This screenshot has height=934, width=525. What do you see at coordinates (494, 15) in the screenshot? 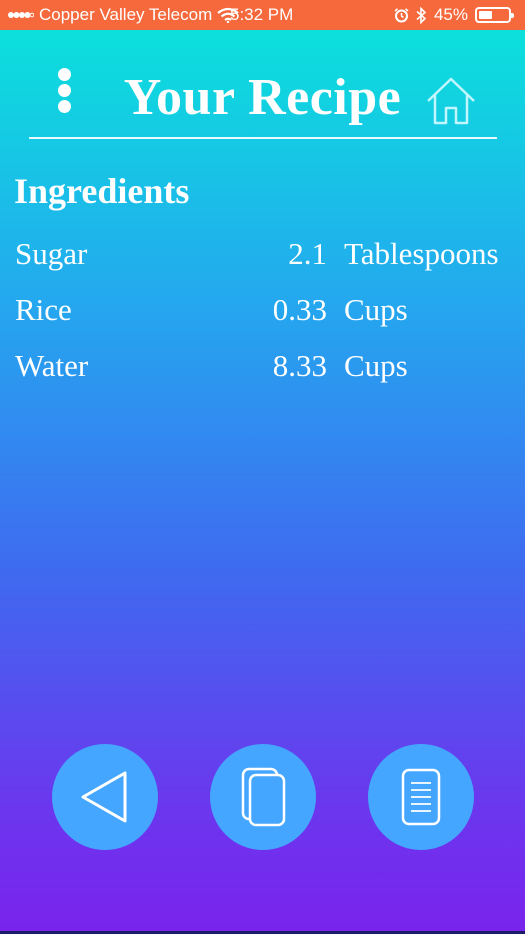
I see `battery-icon` at bounding box center [494, 15].